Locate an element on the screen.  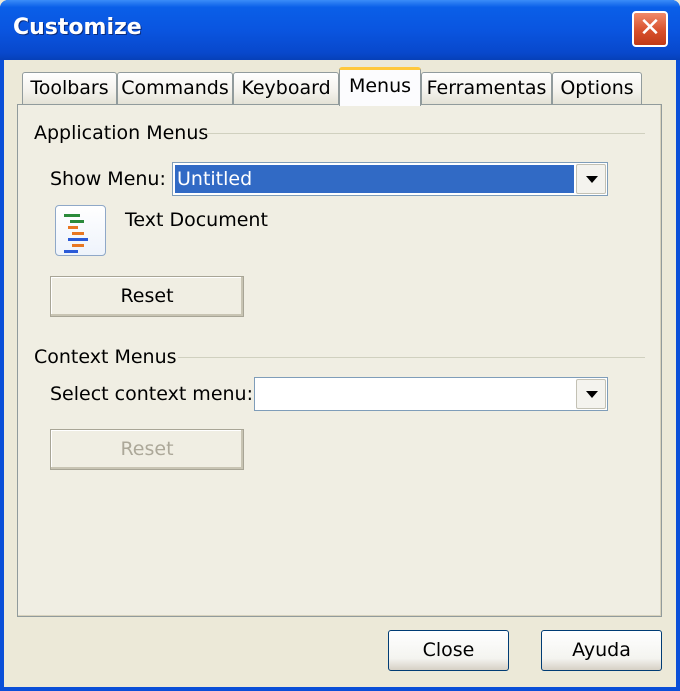
tab-label: Commands is located at coordinates (175, 88).